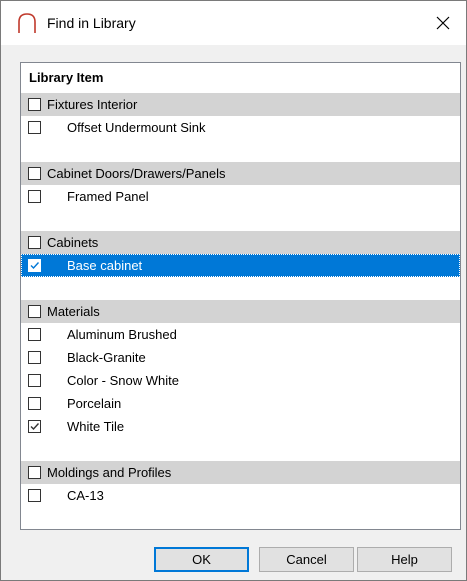 The height and width of the screenshot is (581, 467). Describe the element at coordinates (240, 472) in the screenshot. I see `group-row: Moldings and Profiles` at that location.